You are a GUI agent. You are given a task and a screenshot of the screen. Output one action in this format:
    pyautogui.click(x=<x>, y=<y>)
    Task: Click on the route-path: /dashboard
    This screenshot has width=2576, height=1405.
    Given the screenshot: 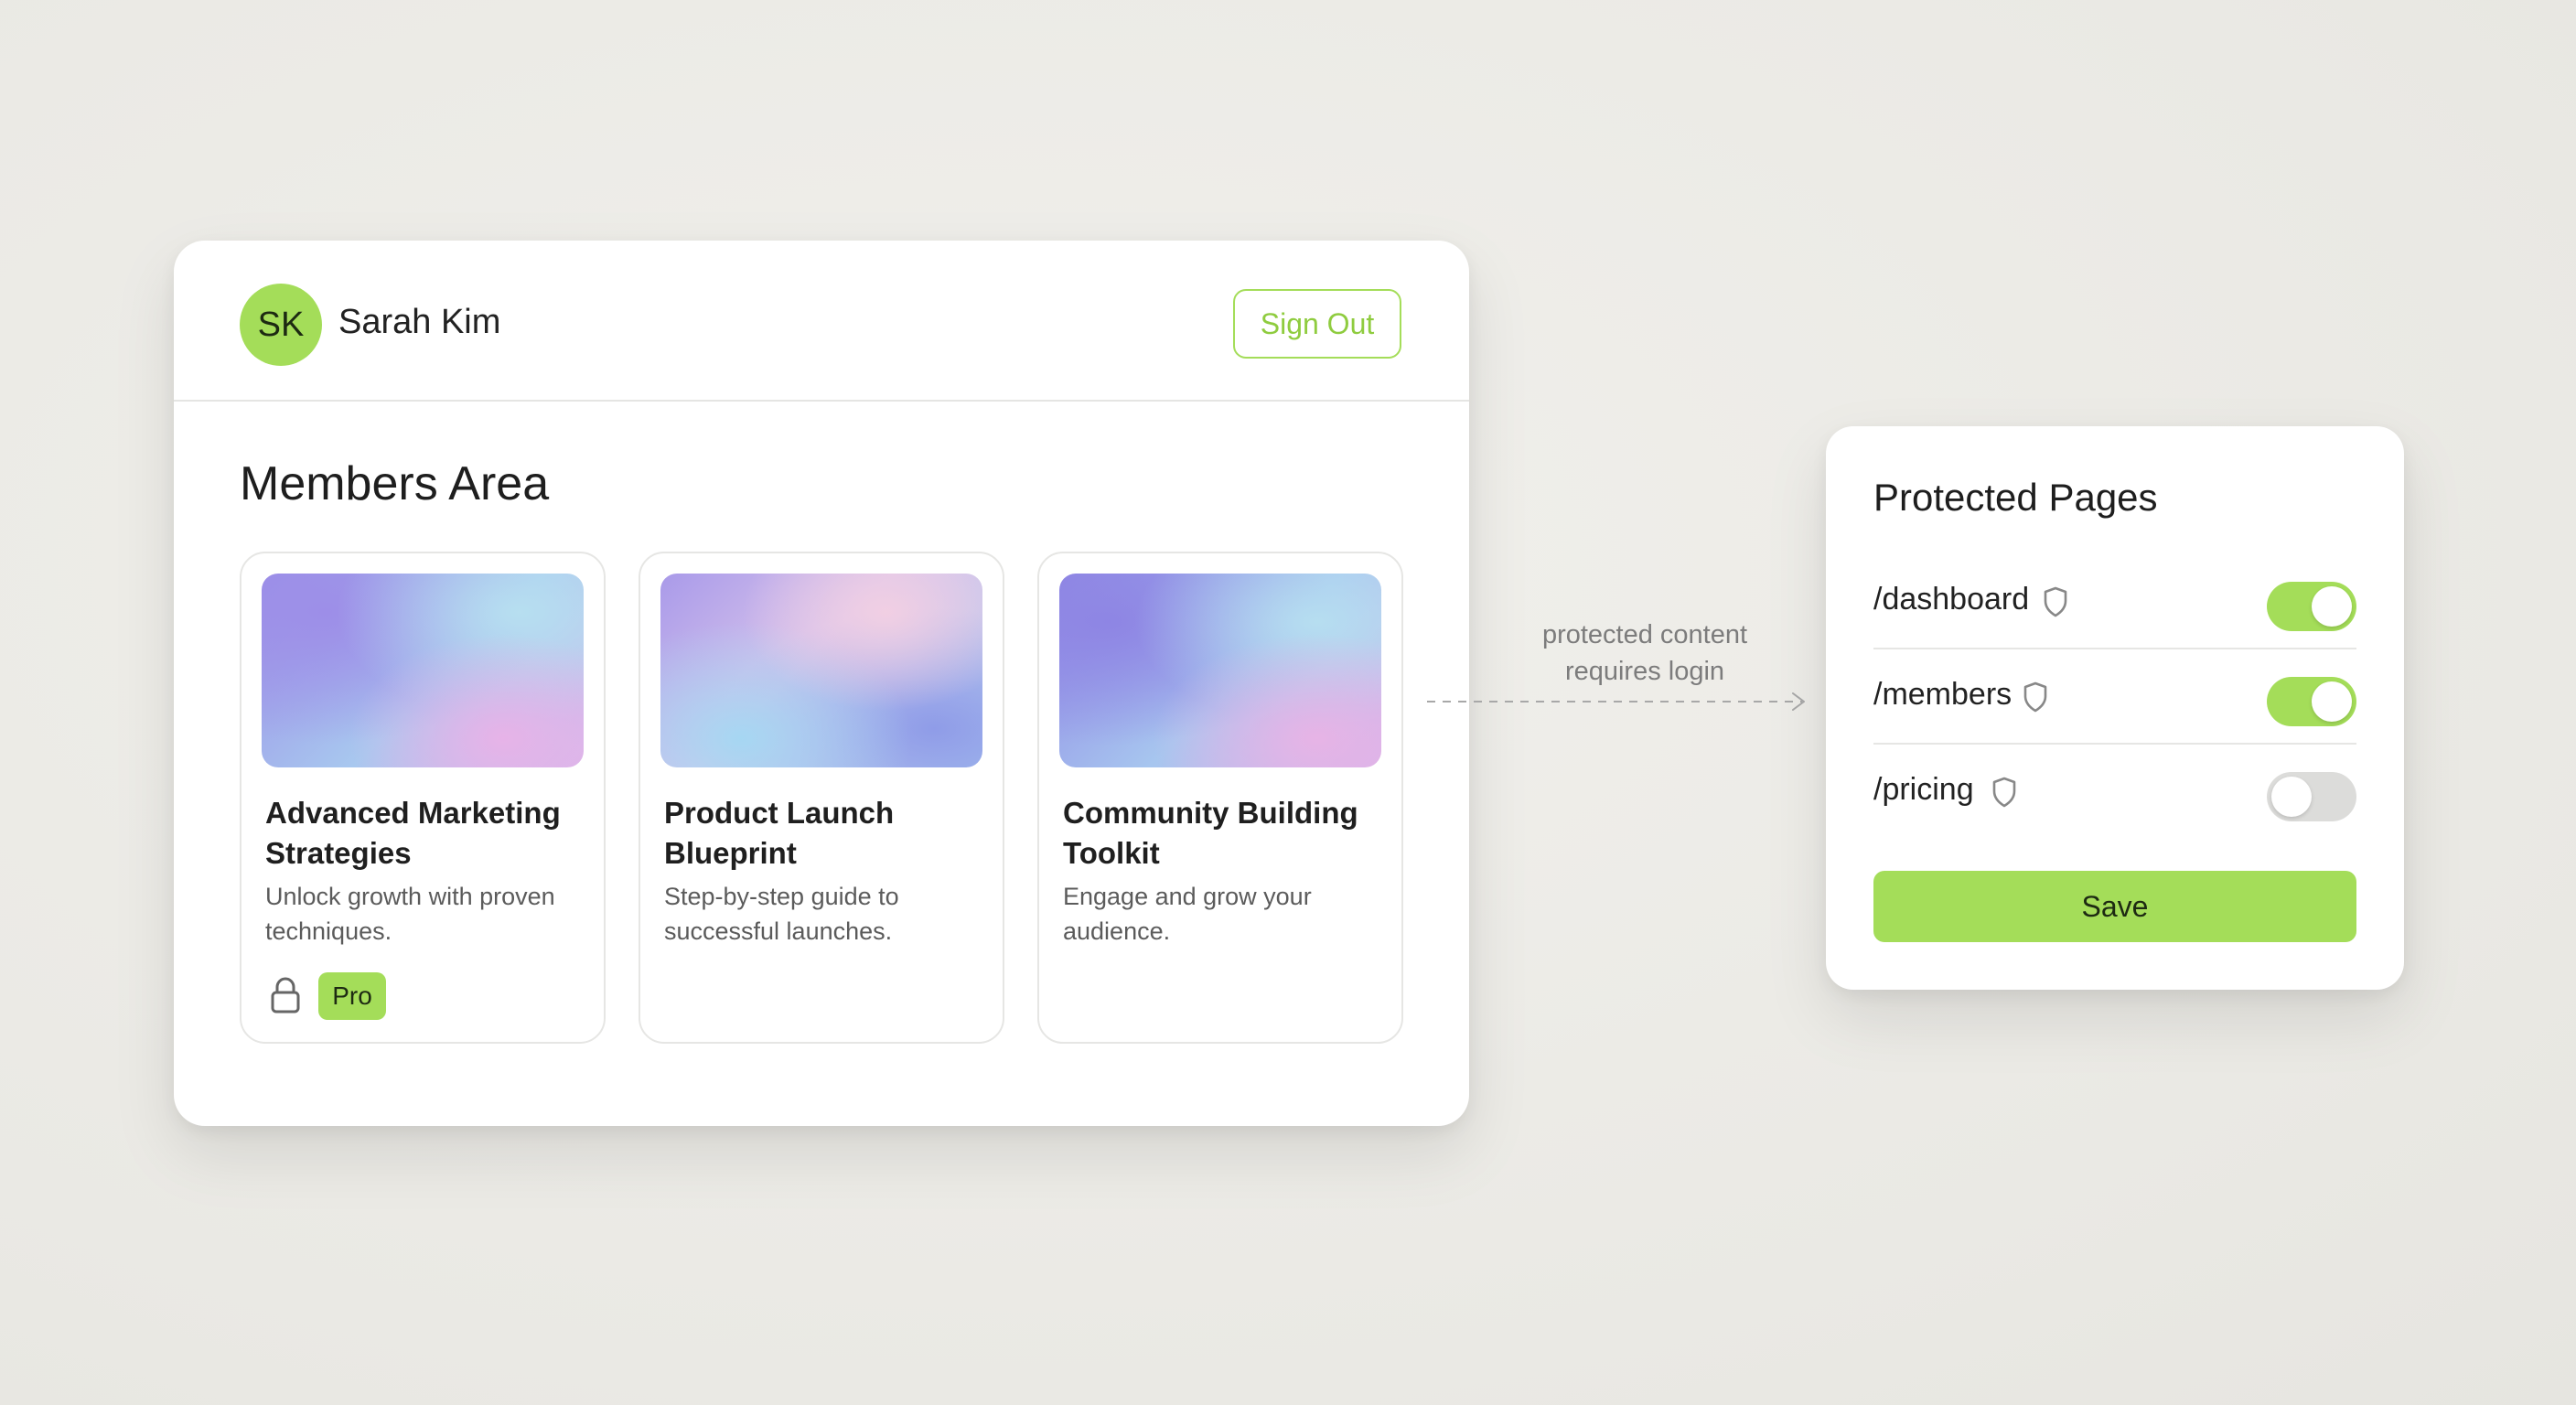 What is the action you would take?
    pyautogui.click(x=1951, y=600)
    